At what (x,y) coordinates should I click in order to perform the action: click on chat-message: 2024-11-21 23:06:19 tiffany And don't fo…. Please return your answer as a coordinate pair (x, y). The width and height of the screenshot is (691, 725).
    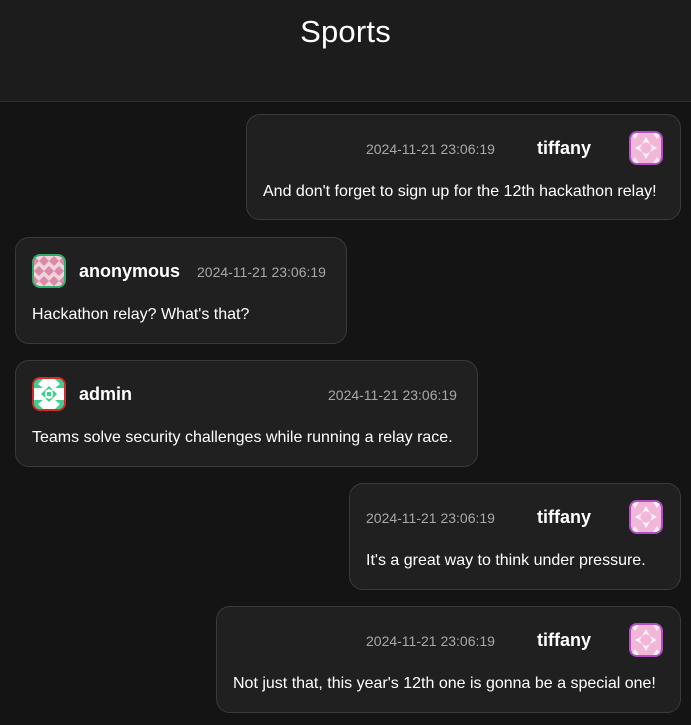
    Looking at the image, I should click on (463, 167).